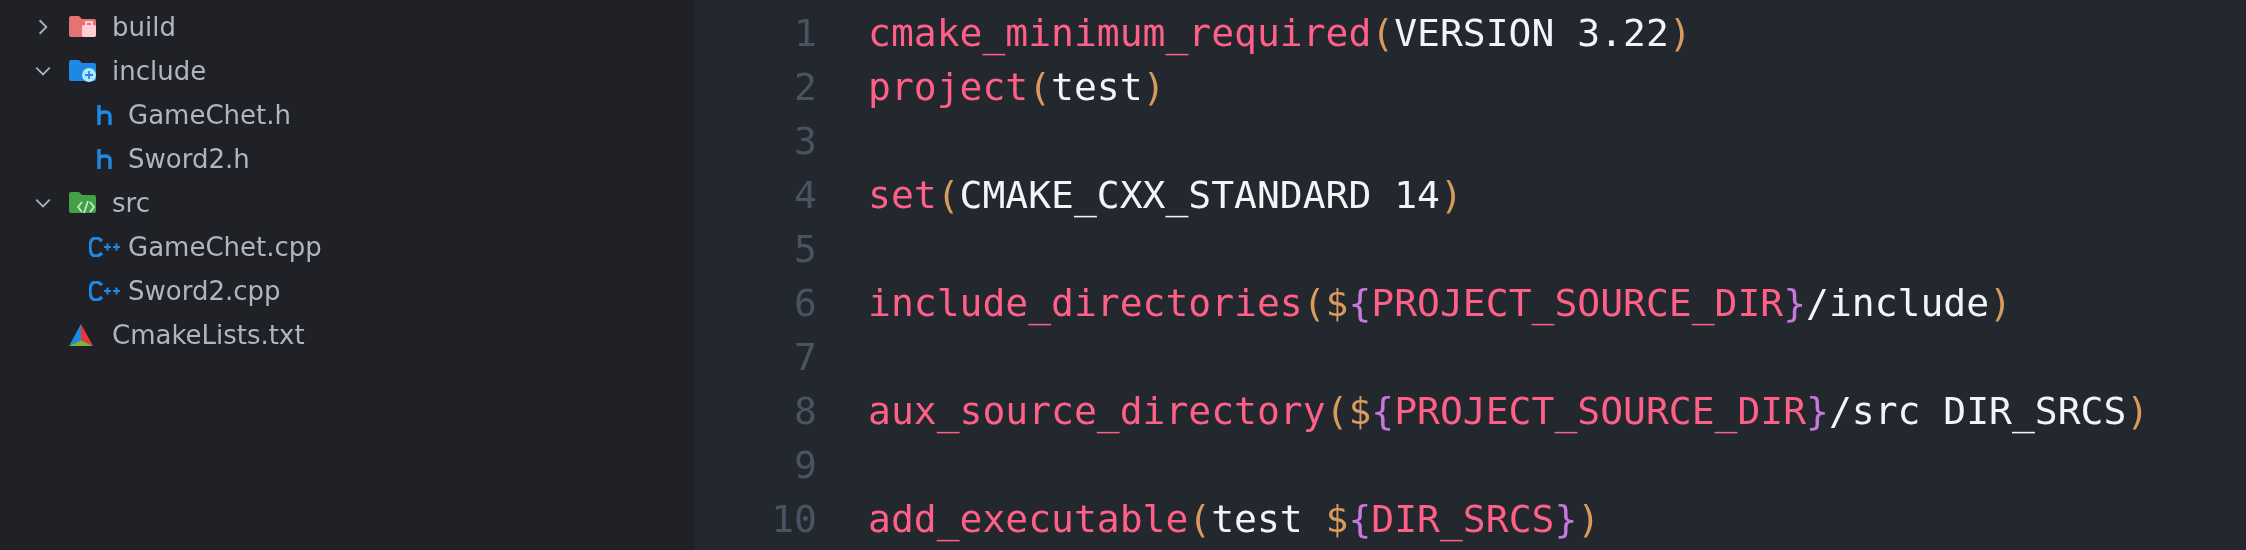 The image size is (2246, 550). Describe the element at coordinates (1440, 303) in the screenshot. I see `code-line: include_directories(${PROJECT_SOURCE_DIR}/include)` at that location.